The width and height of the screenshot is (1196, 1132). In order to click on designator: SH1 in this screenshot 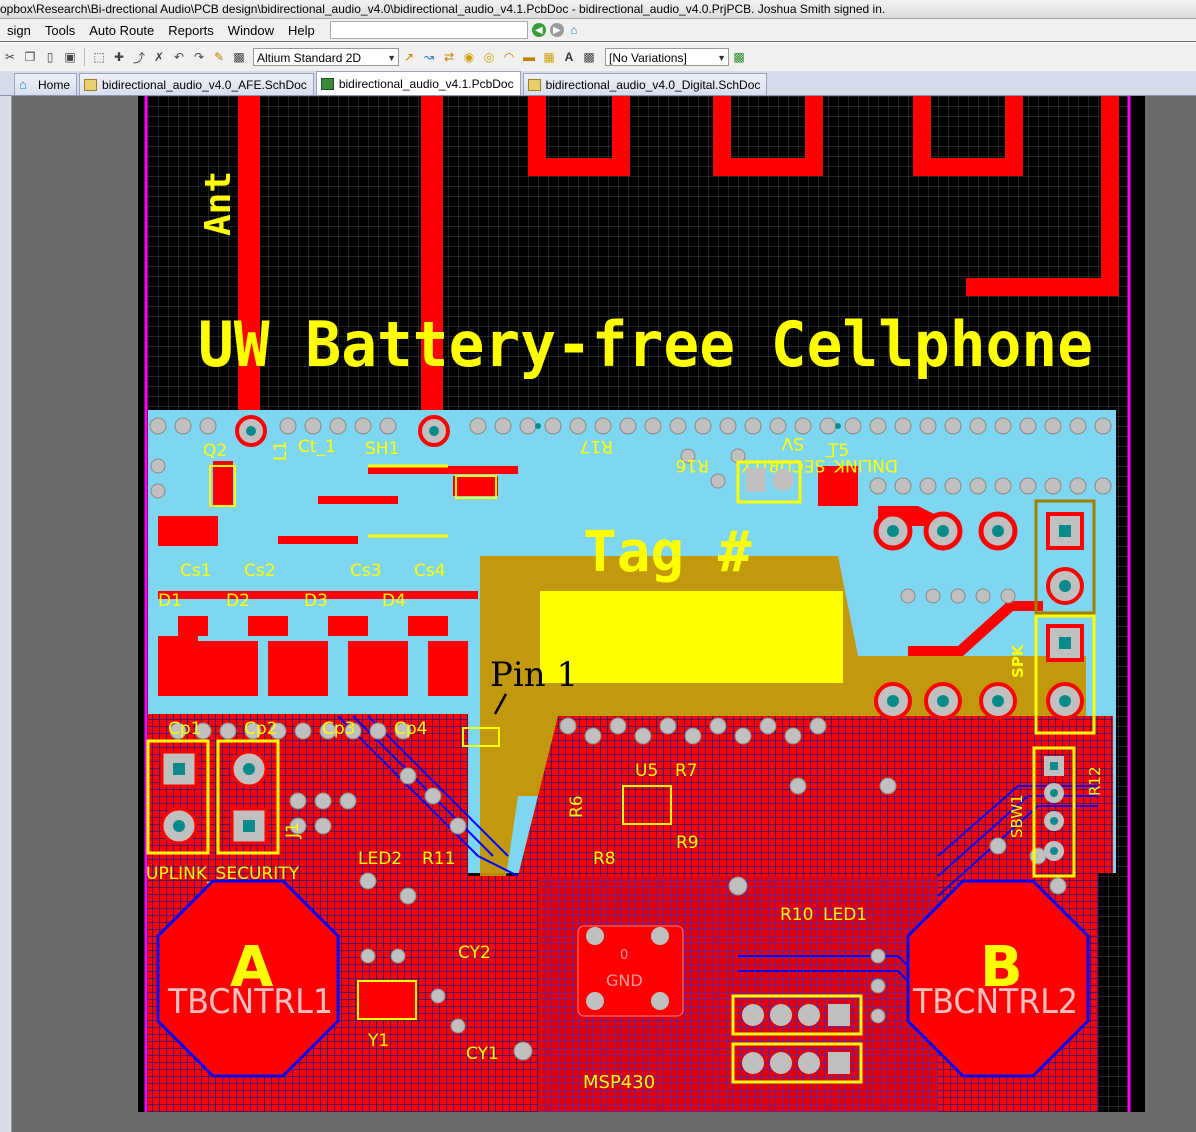, I will do `click(382, 449)`.